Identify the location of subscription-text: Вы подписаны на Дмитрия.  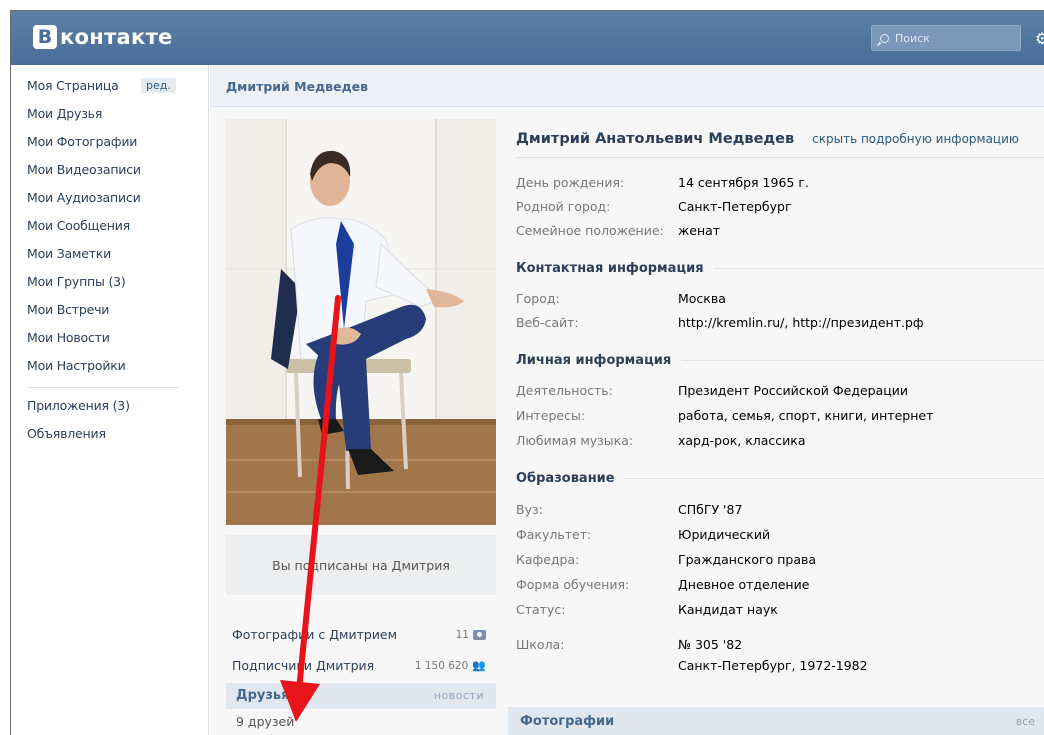
(361, 565).